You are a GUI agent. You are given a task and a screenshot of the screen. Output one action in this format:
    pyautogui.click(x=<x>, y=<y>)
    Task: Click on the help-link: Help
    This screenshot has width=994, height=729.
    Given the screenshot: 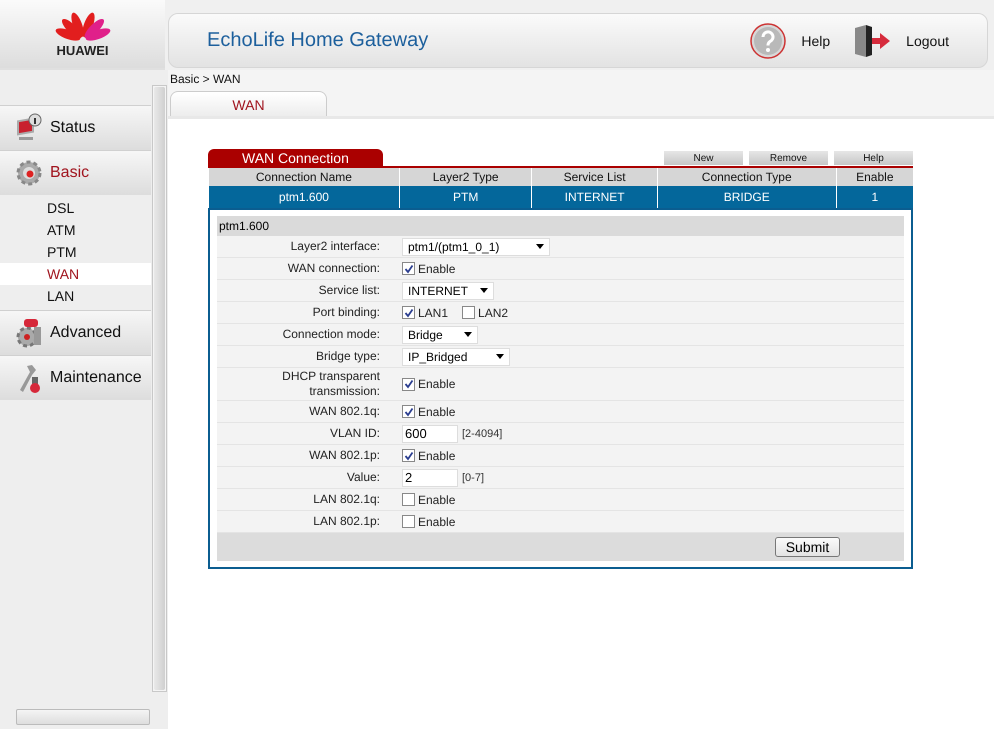 What is the action you would take?
    pyautogui.click(x=815, y=40)
    